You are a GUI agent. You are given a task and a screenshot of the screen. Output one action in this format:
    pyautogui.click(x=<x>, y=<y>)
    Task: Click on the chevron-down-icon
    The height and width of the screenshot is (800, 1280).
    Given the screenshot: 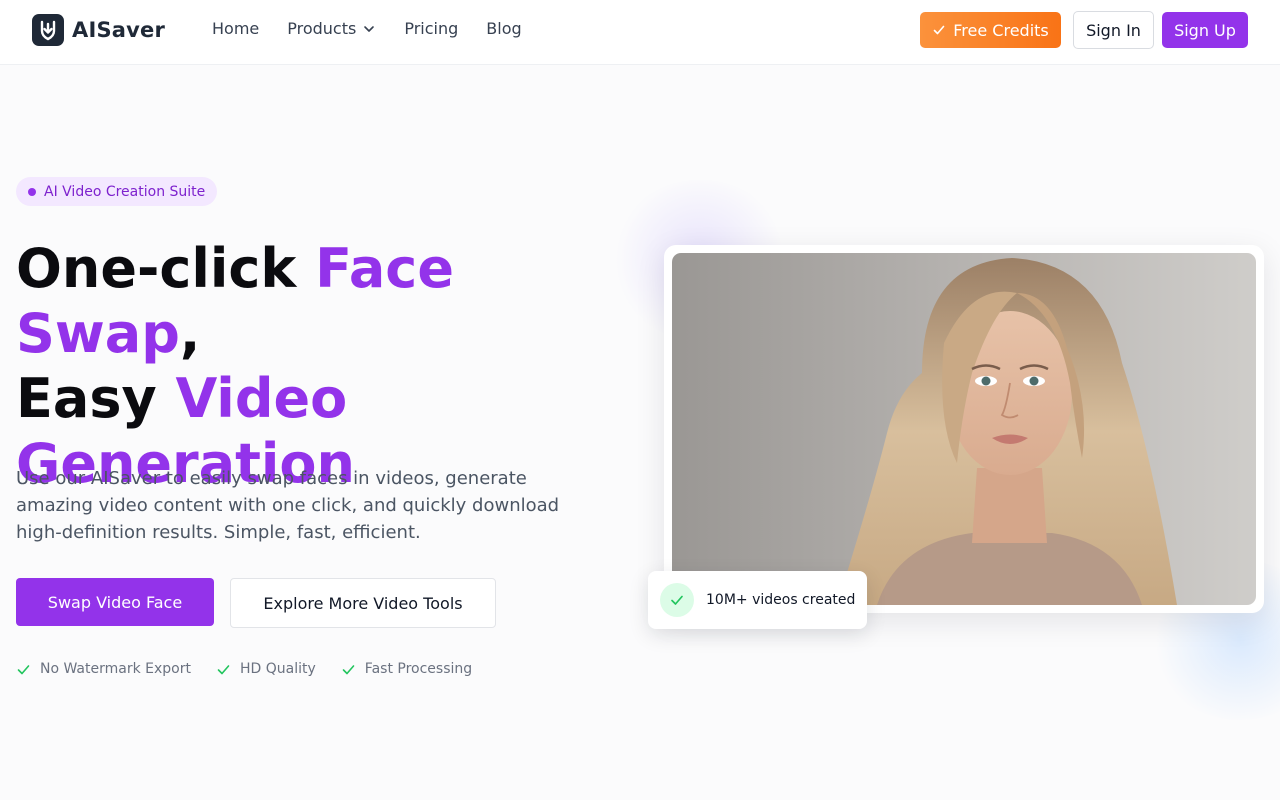 What is the action you would take?
    pyautogui.click(x=369, y=29)
    